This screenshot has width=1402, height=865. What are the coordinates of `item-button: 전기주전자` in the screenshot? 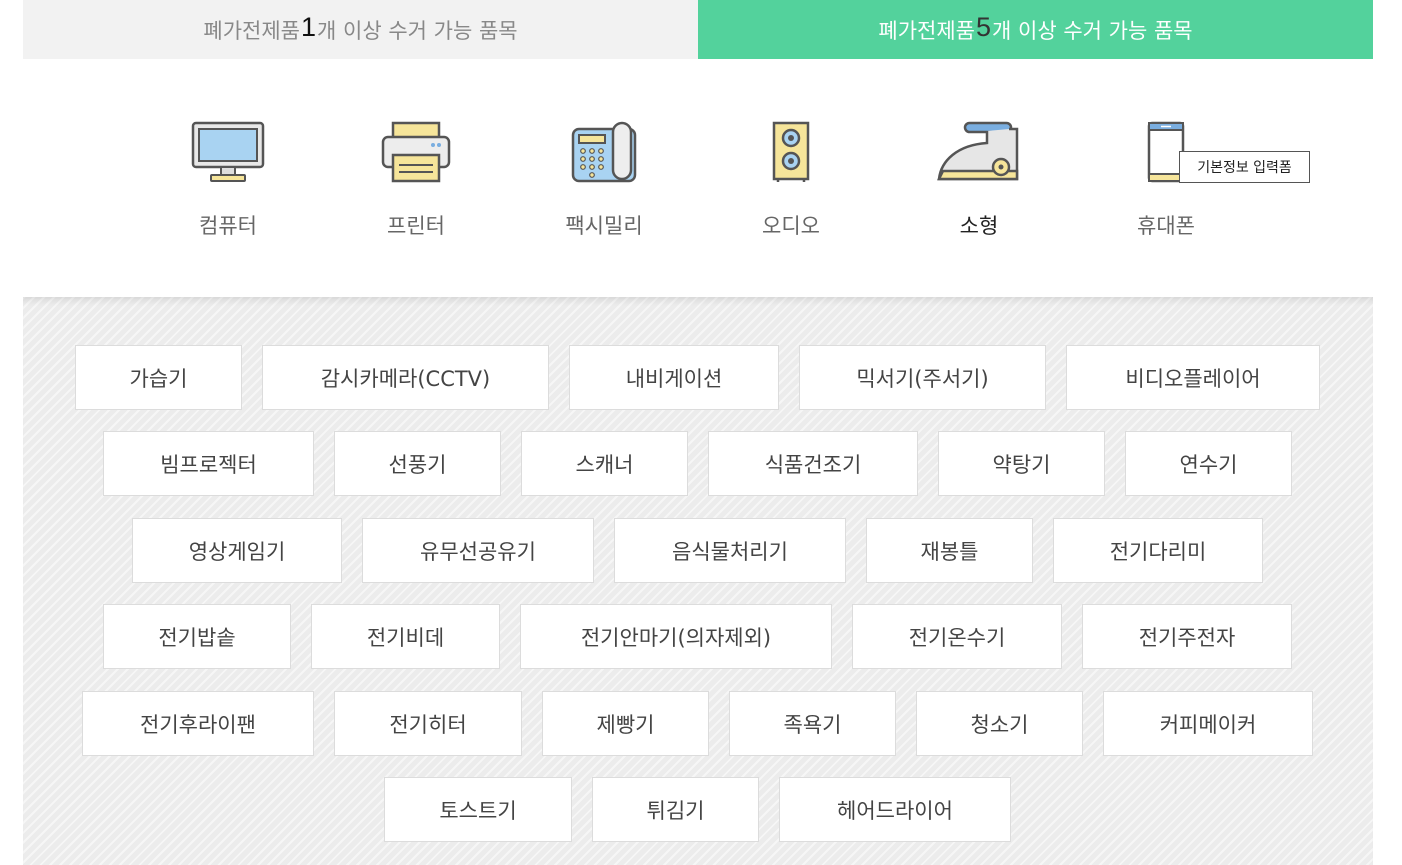 It's located at (1187, 636).